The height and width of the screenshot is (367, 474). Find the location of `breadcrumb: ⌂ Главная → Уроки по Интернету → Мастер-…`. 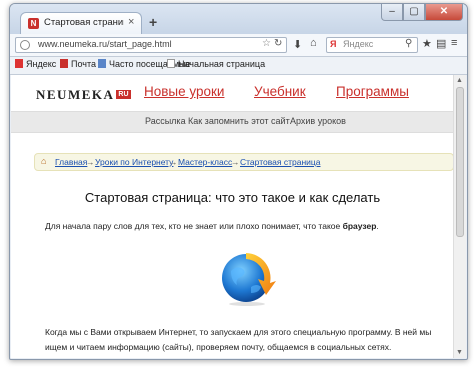

breadcrumb: ⌂ Главная → Уроки по Интернету → Мастер-… is located at coordinates (244, 162).